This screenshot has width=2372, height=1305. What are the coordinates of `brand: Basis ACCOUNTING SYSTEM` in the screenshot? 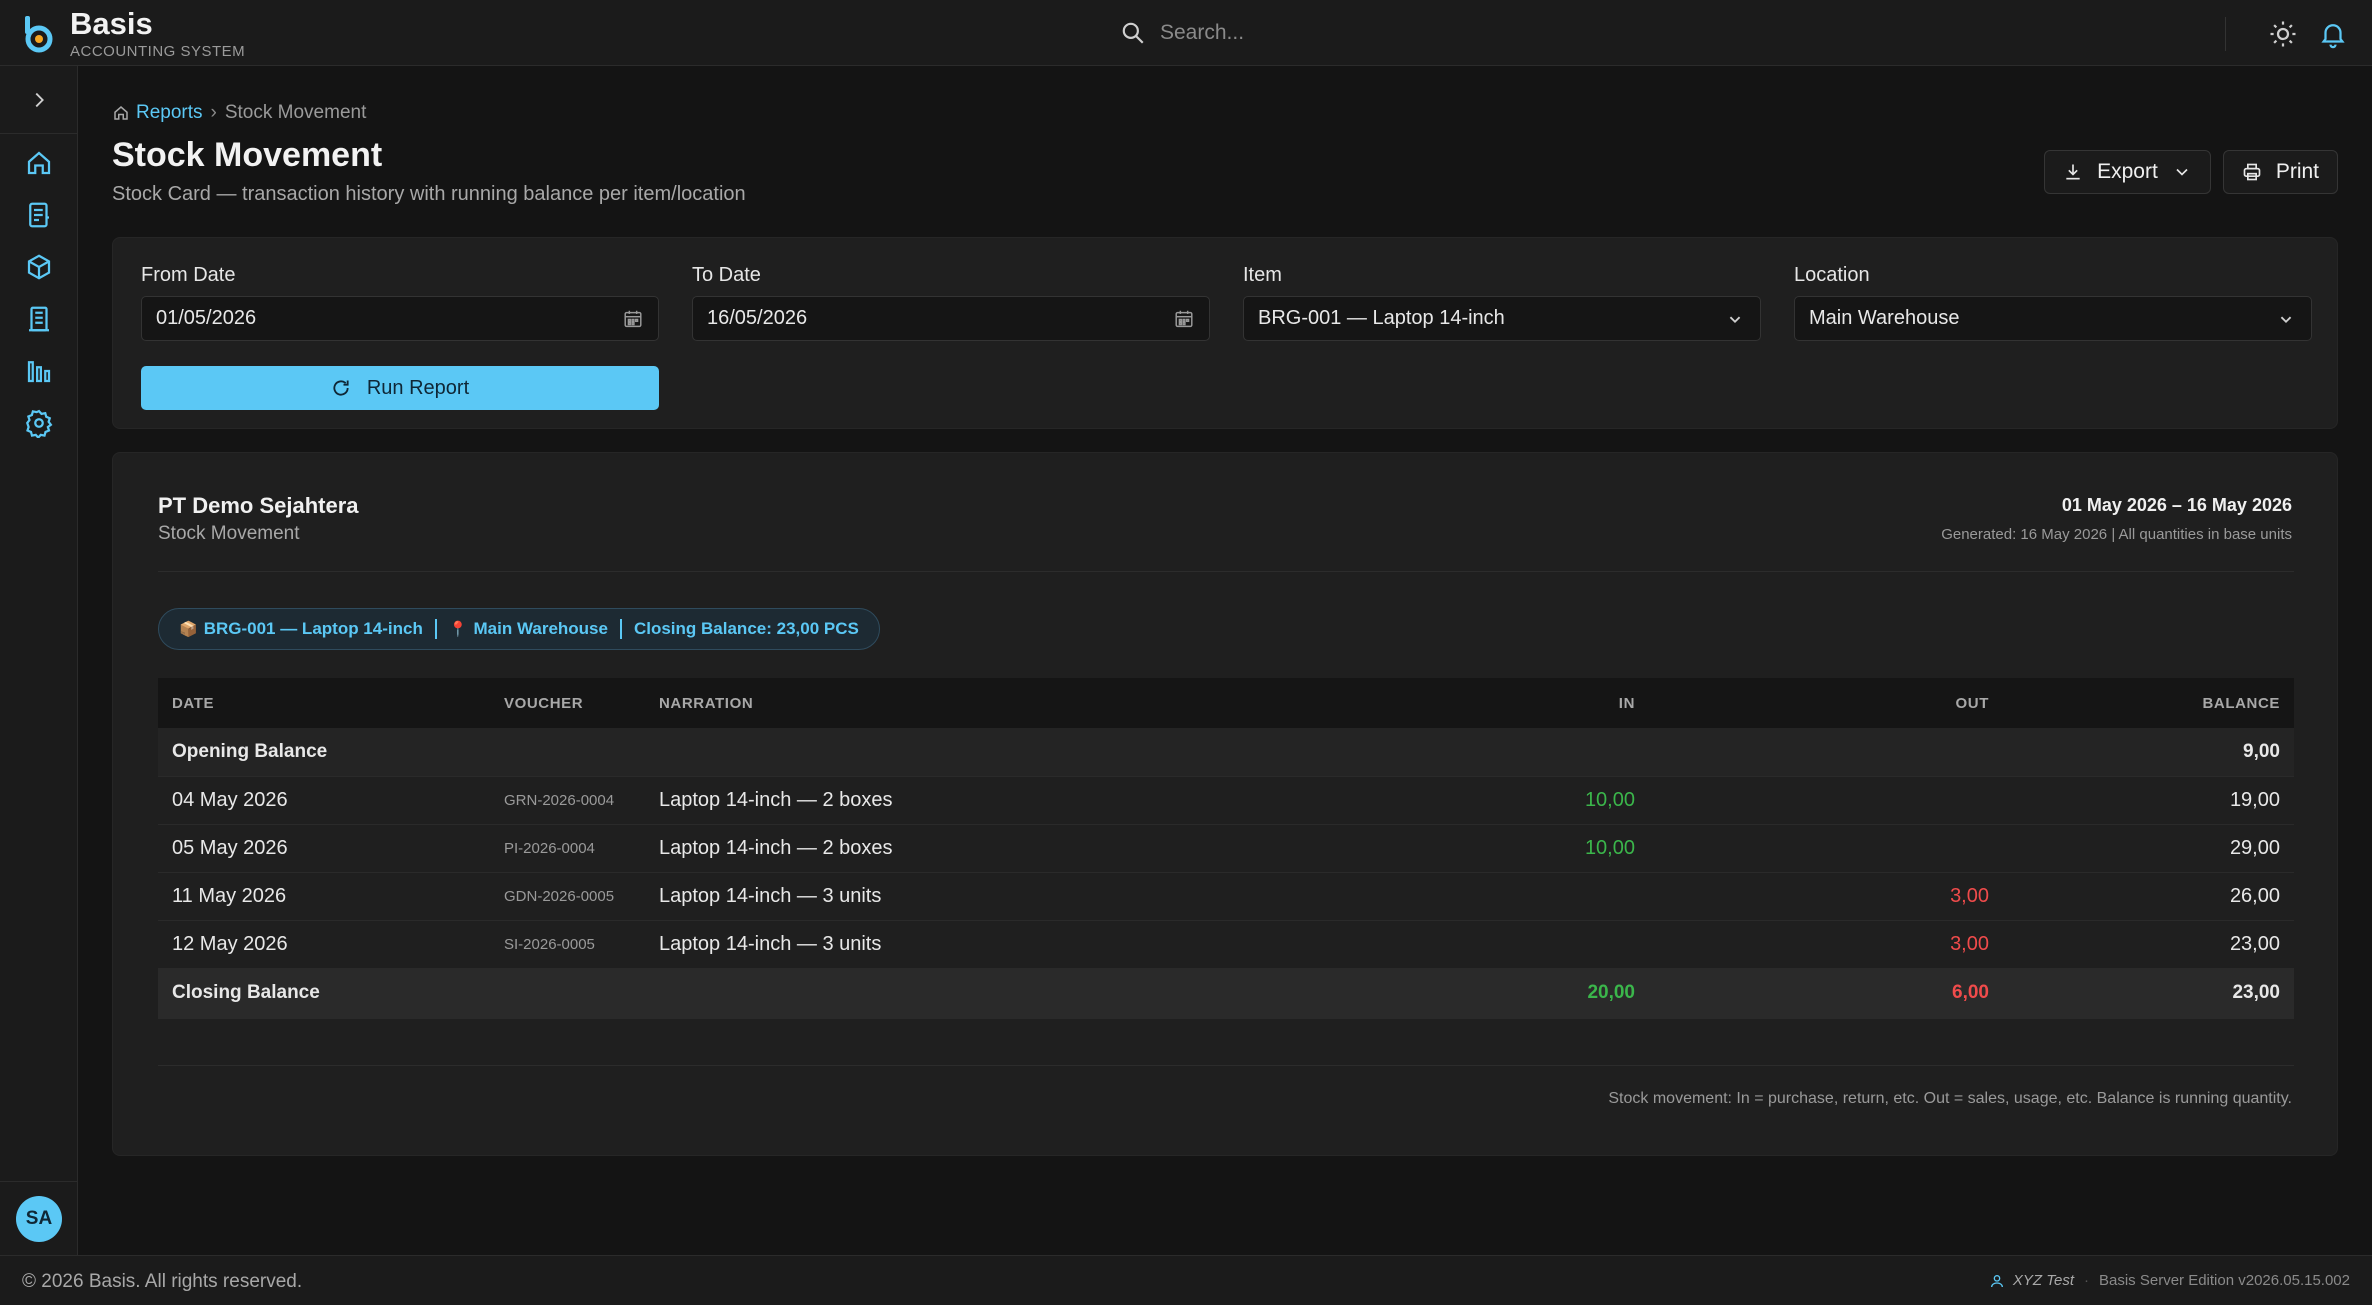 It's located at (133, 34).